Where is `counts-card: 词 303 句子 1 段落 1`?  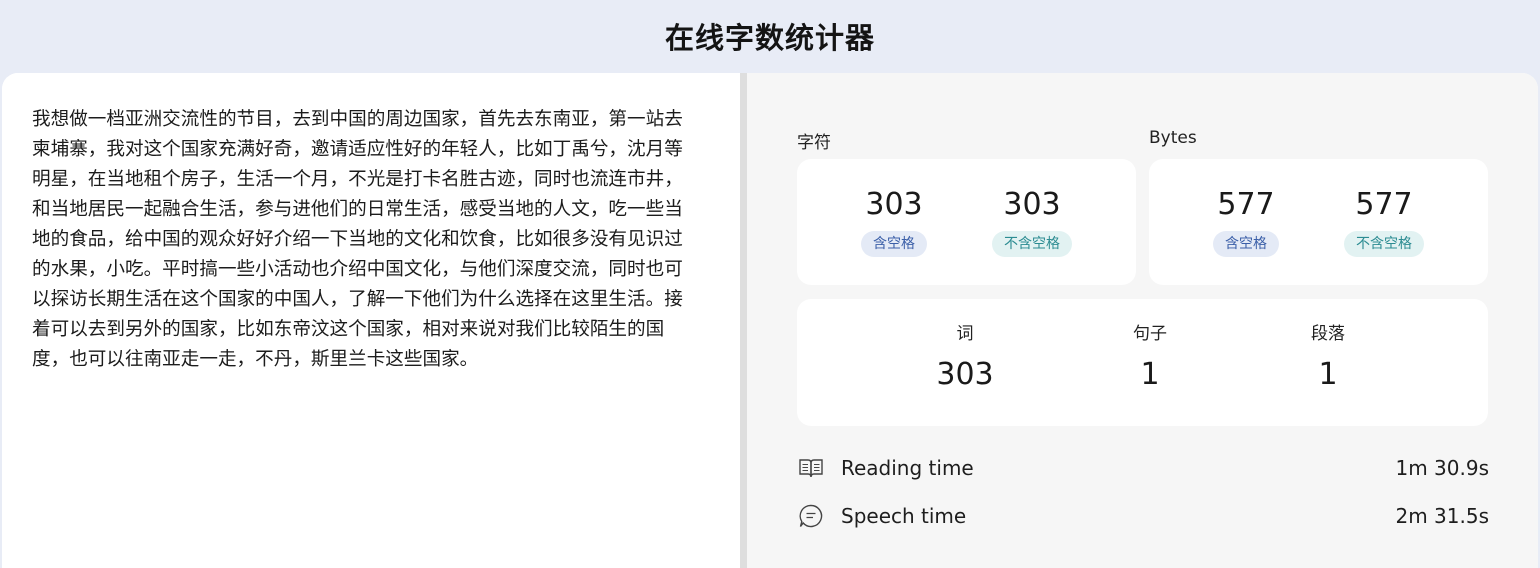 counts-card: 词 303 句子 1 段落 1 is located at coordinates (1142, 362).